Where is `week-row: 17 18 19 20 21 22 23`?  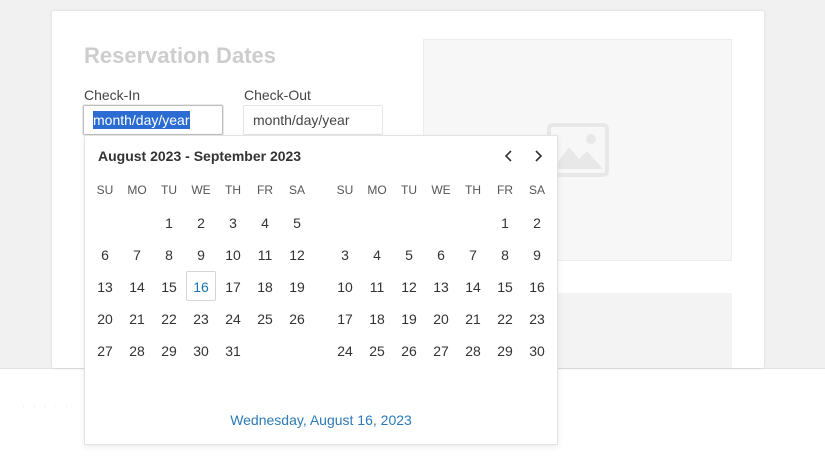 week-row: 17 18 19 20 21 22 23 is located at coordinates (441, 318).